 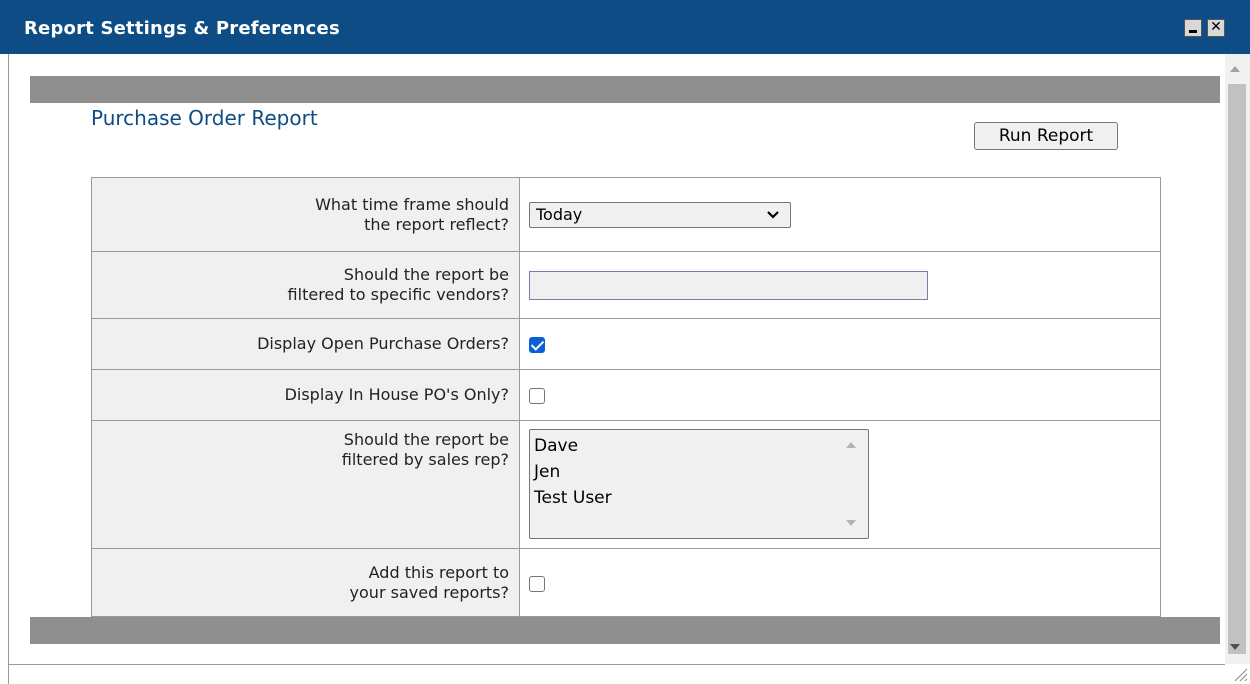 What do you see at coordinates (773, 219) in the screenshot?
I see `chevron-down-icon` at bounding box center [773, 219].